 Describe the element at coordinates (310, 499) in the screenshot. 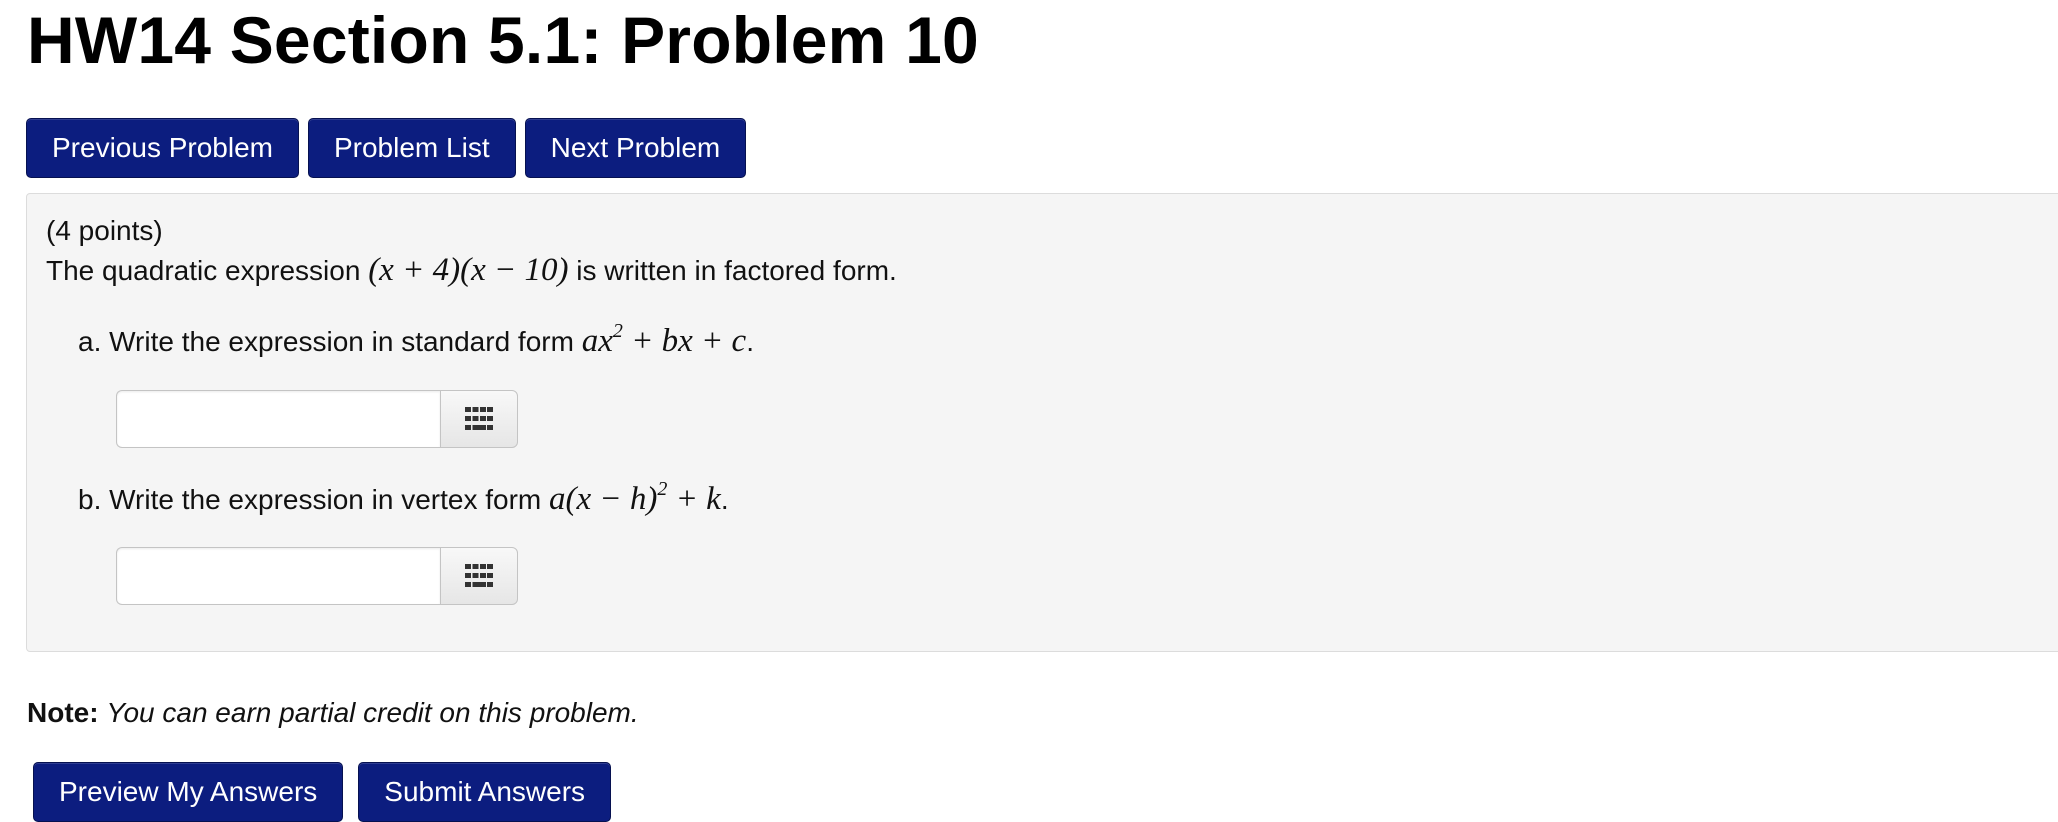

I see `part-b-text: b. Write the expression in vertex form` at that location.